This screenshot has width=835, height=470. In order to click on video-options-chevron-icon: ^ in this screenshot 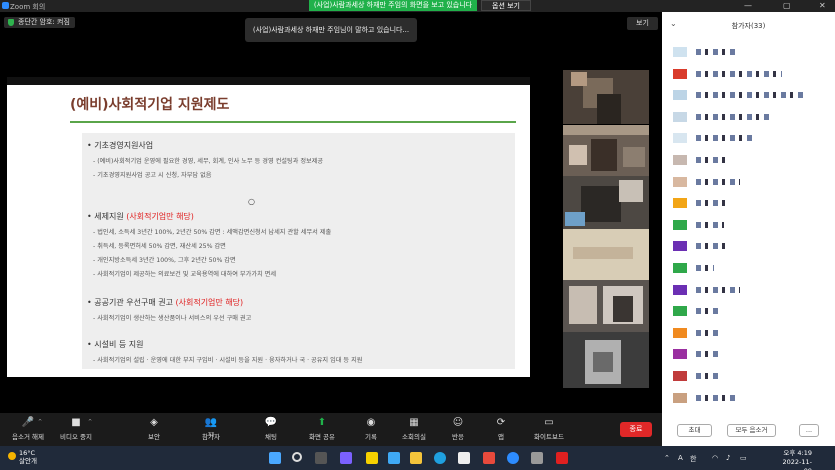, I will do `click(90, 422)`.